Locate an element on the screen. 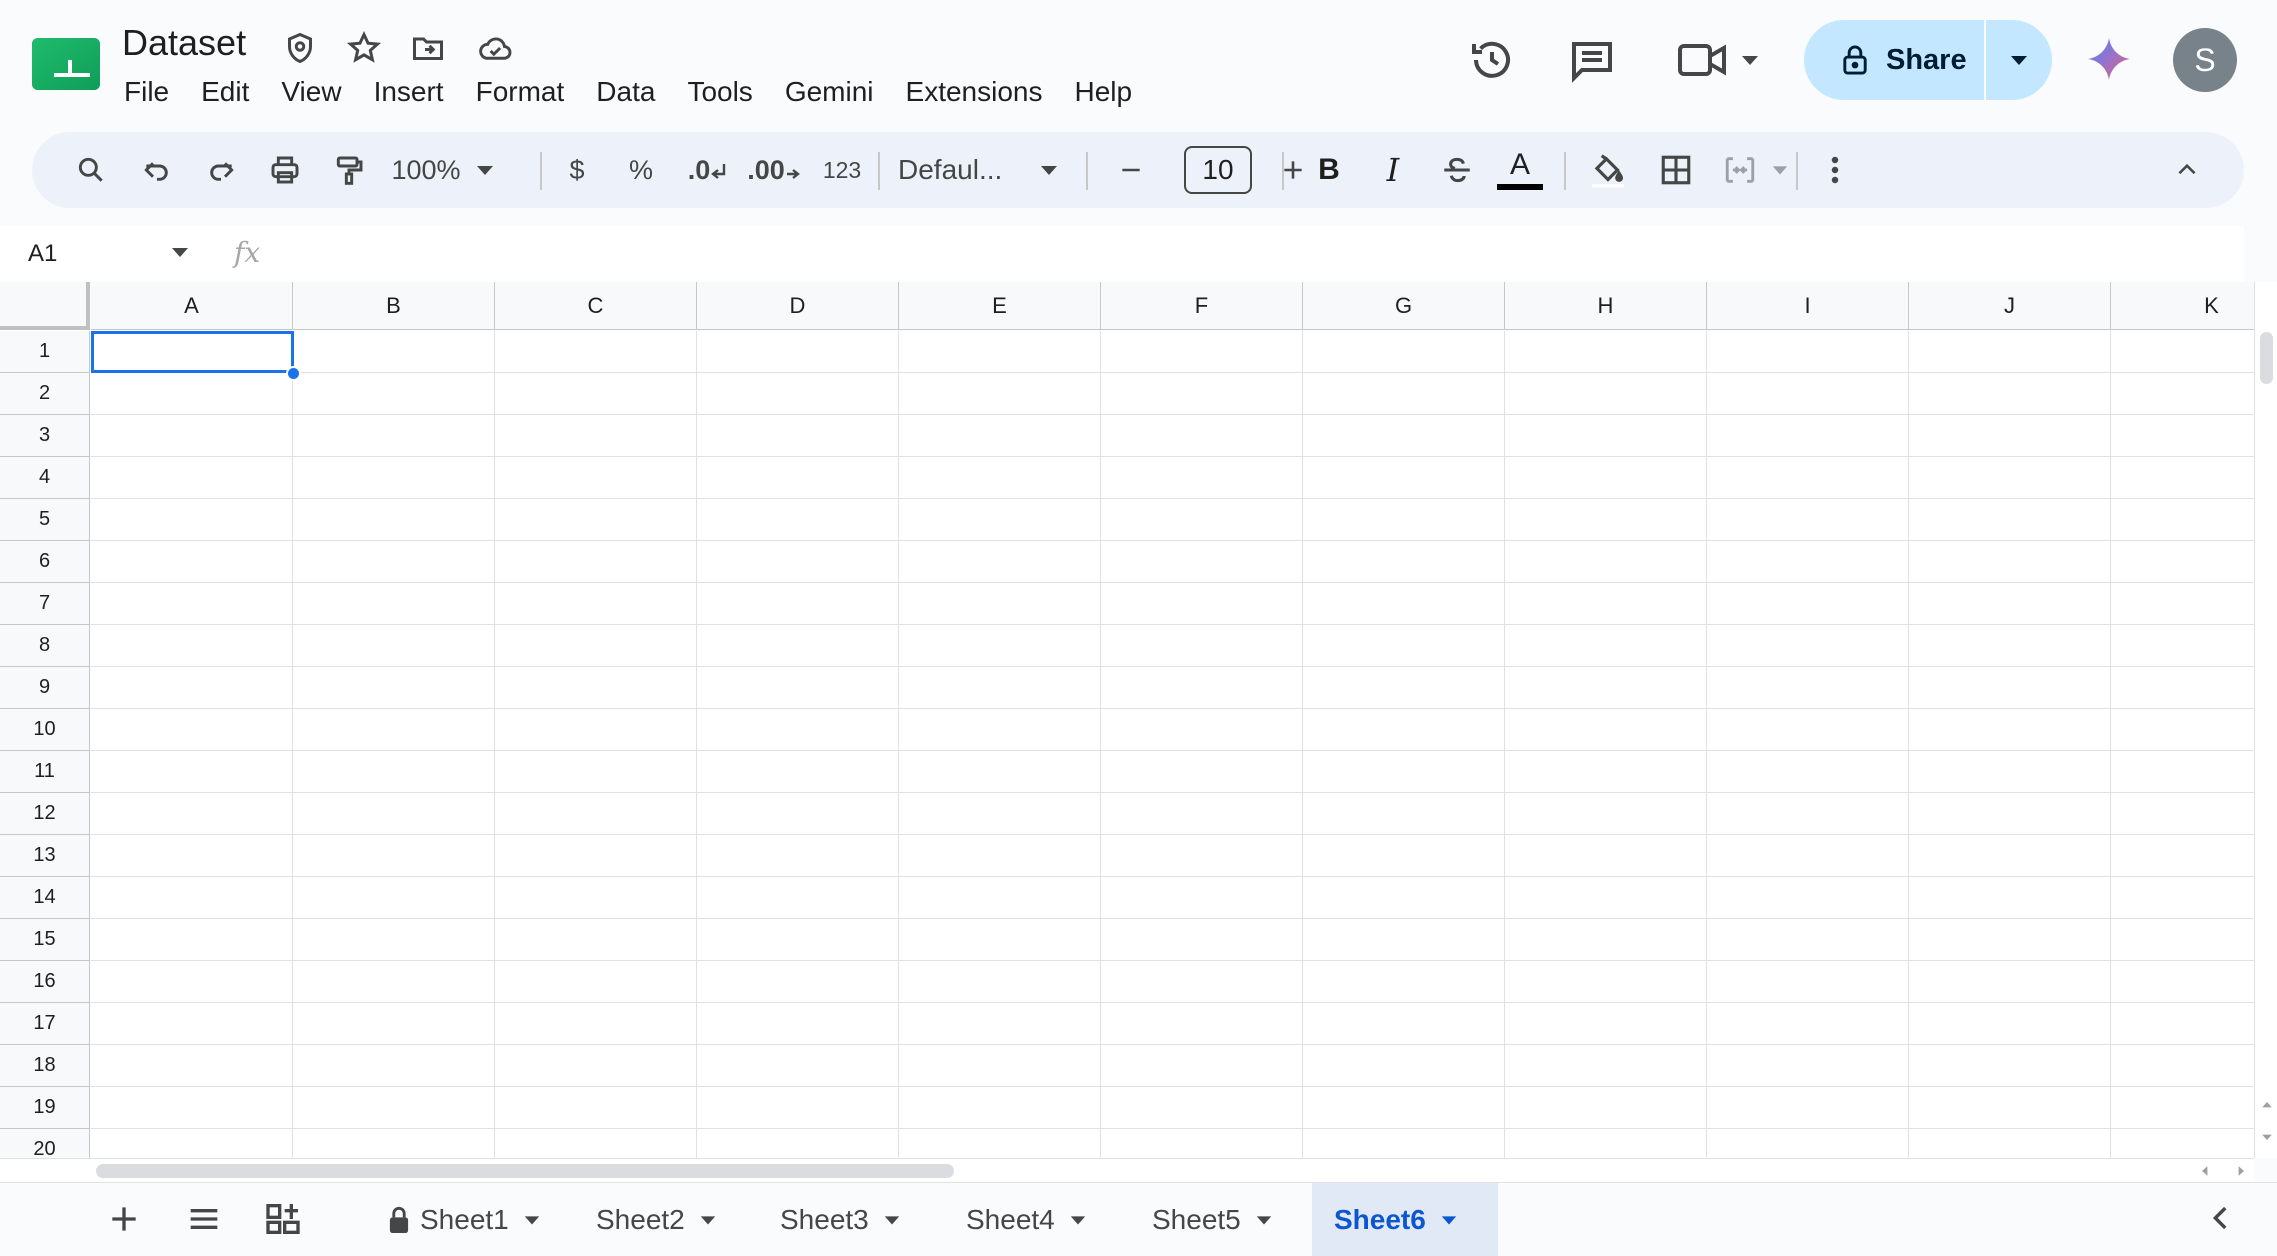 The height and width of the screenshot is (1256, 2277). more-formats-button: 123 is located at coordinates (842, 170).